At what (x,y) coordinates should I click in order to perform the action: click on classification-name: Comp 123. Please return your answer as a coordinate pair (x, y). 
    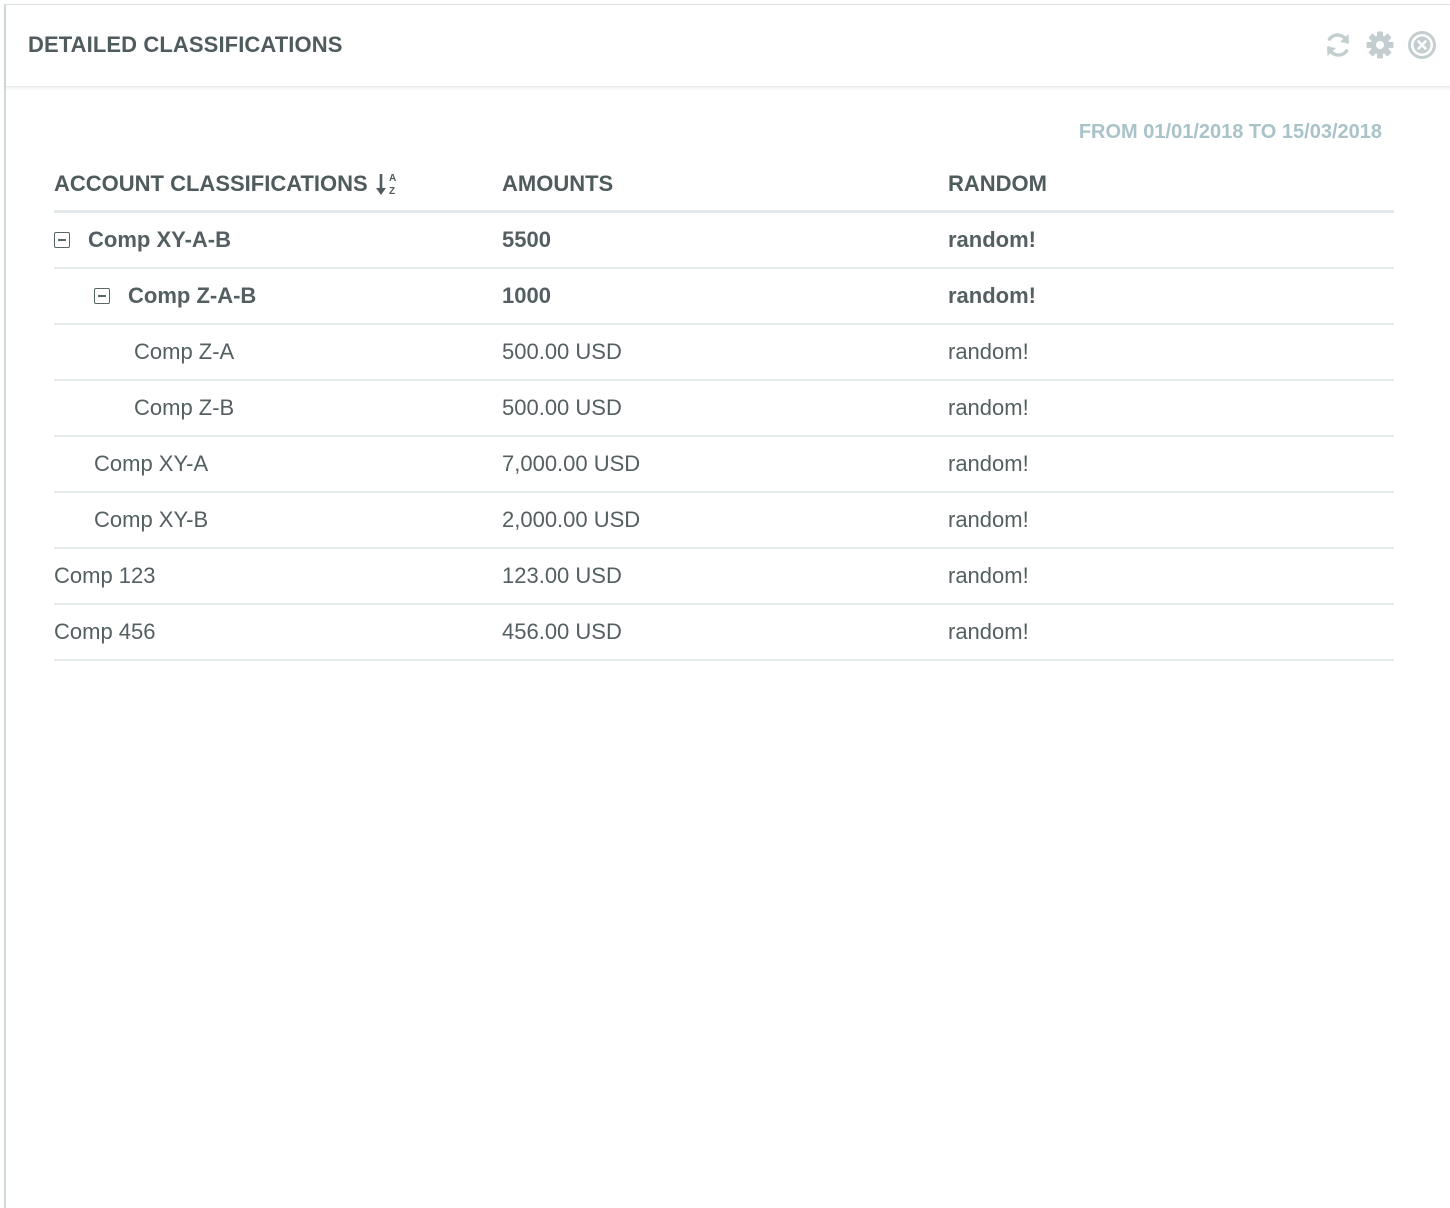
    Looking at the image, I should click on (105, 575).